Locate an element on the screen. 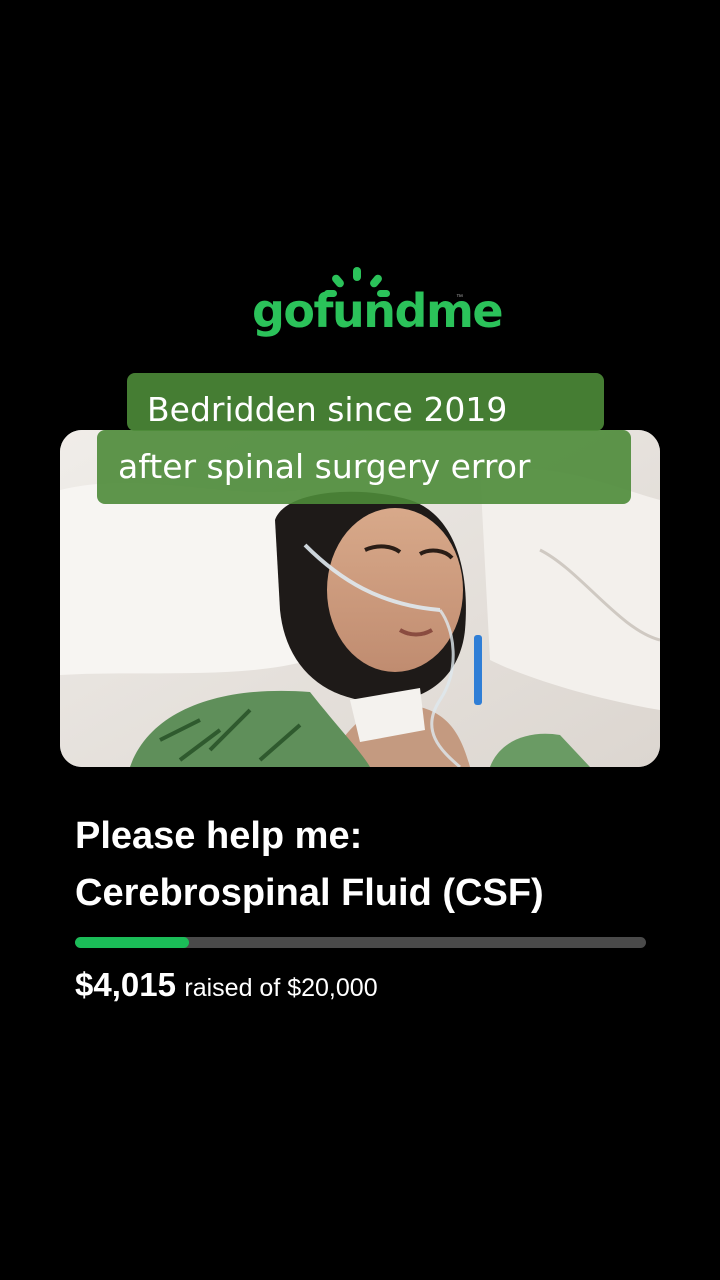 Image resolution: width=720 pixels, height=1280 pixels. raised-amount: $4,015 is located at coordinates (125, 984).